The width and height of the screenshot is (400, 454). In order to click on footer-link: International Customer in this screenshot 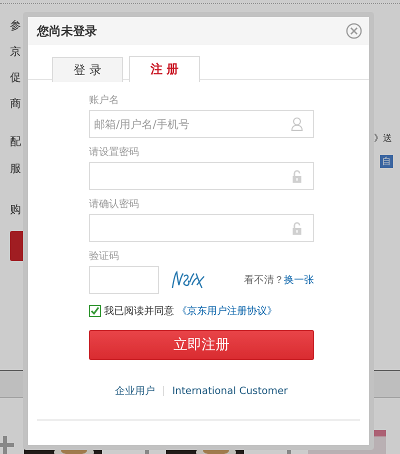, I will do `click(230, 391)`.